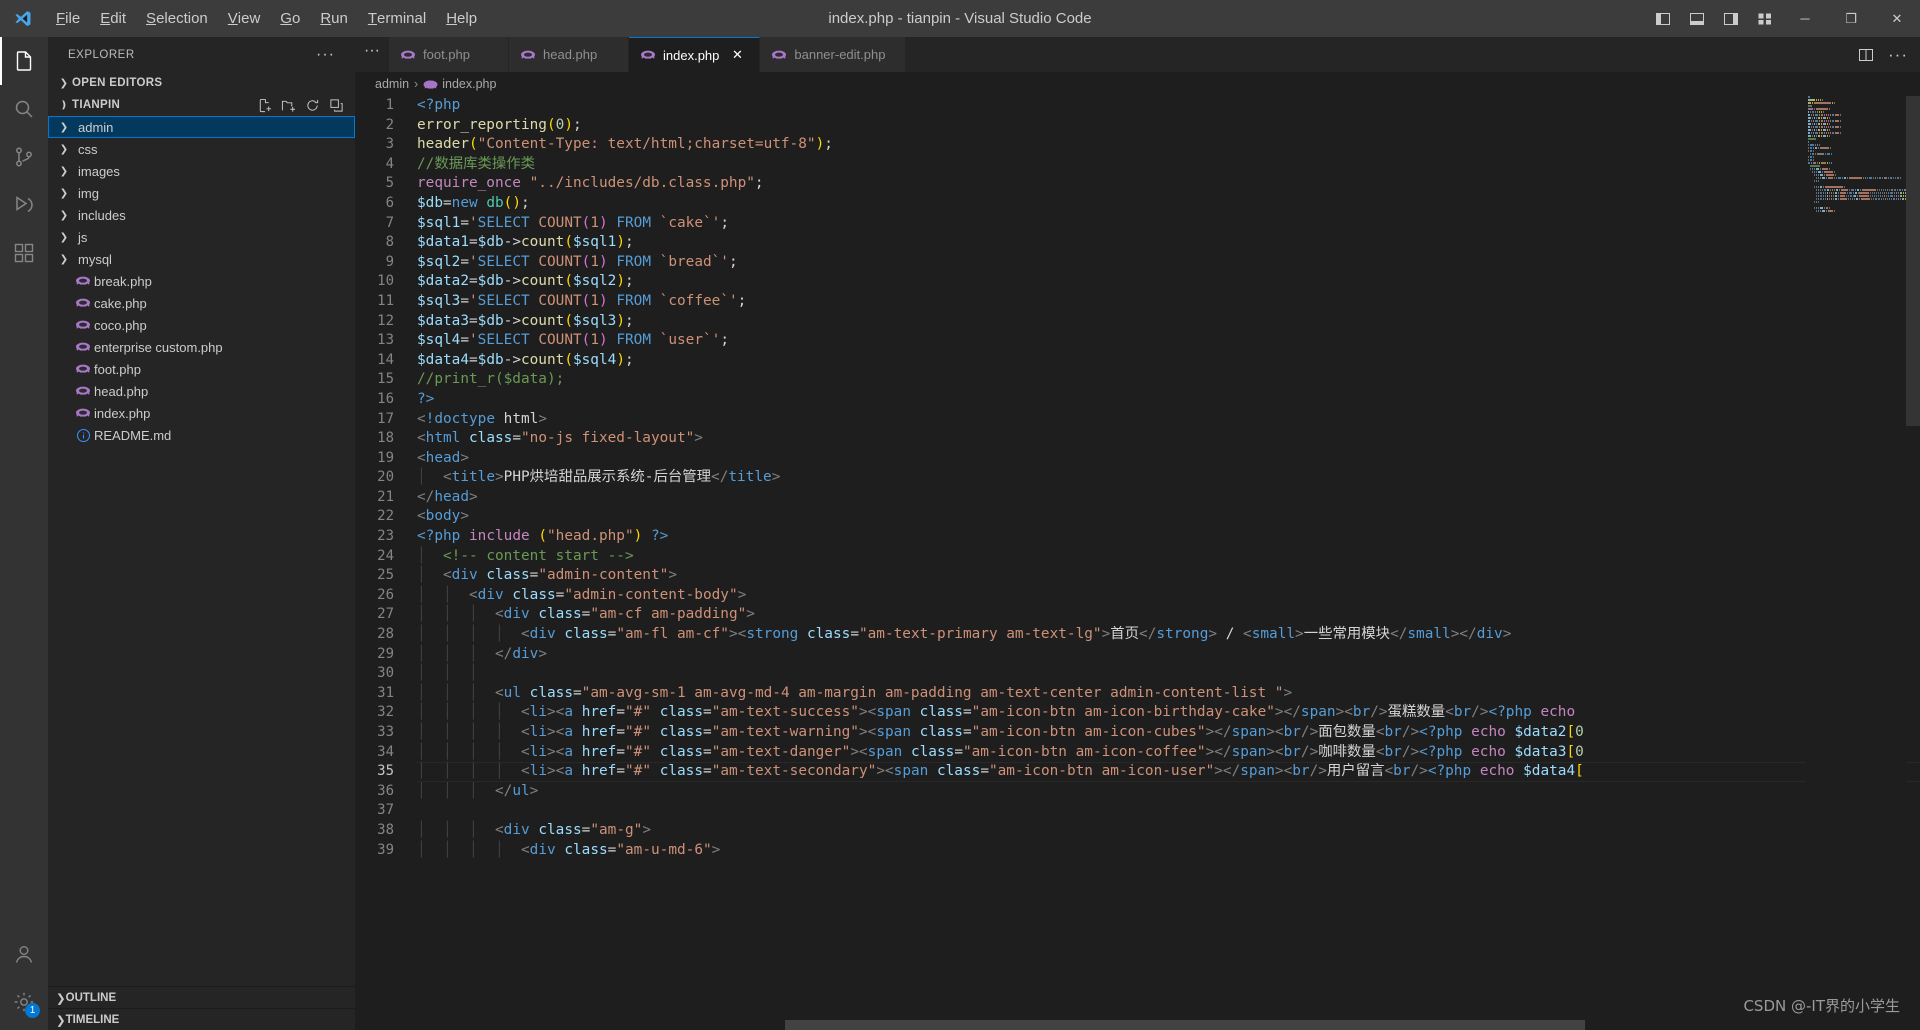 This screenshot has height=1030, width=1920. Describe the element at coordinates (1137, 674) in the screenshot. I see `code-line: 30 │ │ │` at that location.